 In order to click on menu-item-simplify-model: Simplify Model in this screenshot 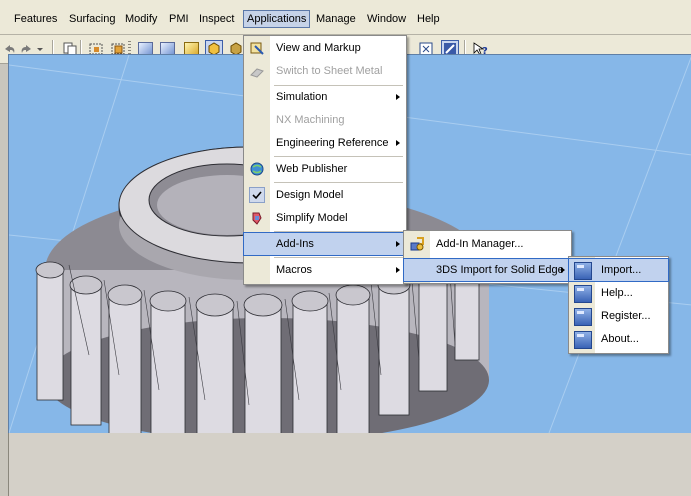, I will do `click(325, 218)`.